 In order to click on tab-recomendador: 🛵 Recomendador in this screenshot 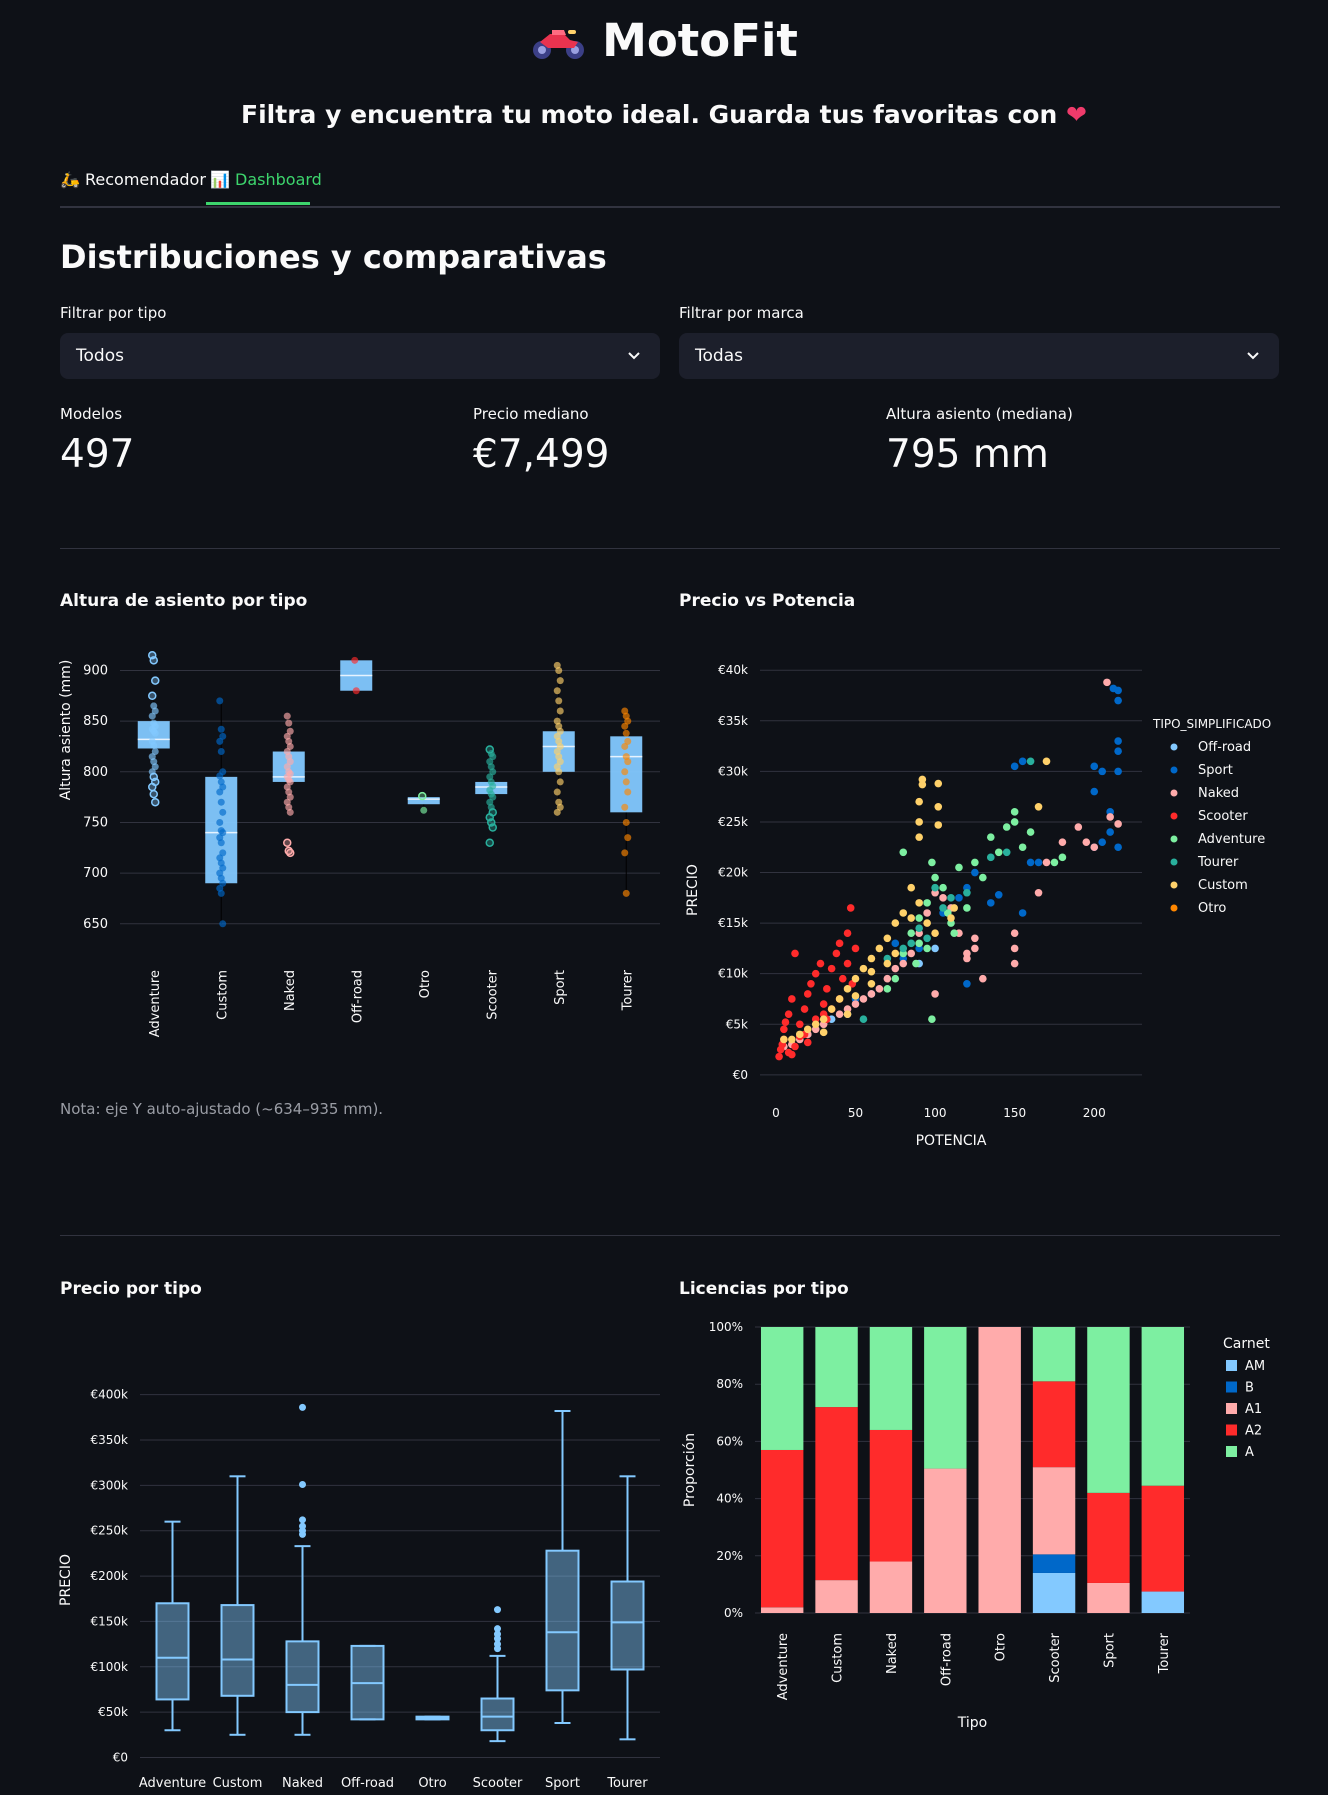, I will do `click(133, 179)`.